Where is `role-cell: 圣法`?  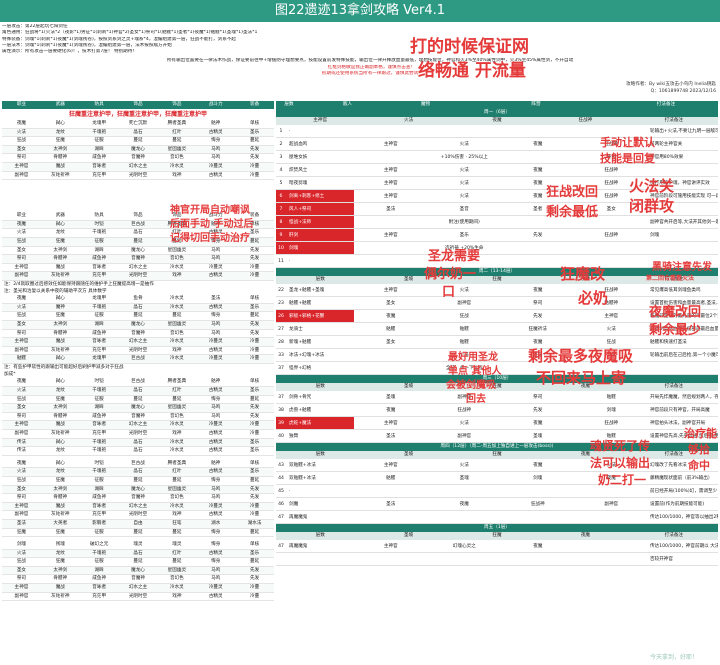
role-cell: 圣法 is located at coordinates (391, 209).